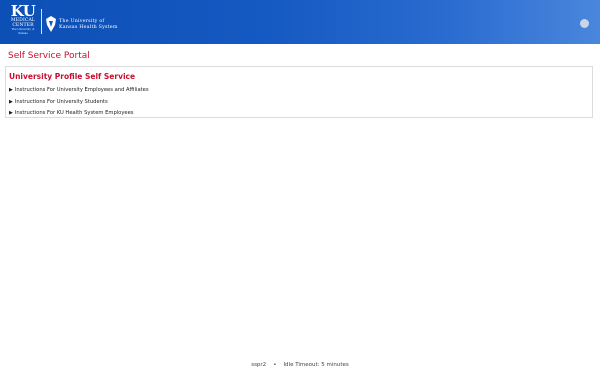  What do you see at coordinates (259, 365) in the screenshot?
I see `footer-server-name: sspr2` at bounding box center [259, 365].